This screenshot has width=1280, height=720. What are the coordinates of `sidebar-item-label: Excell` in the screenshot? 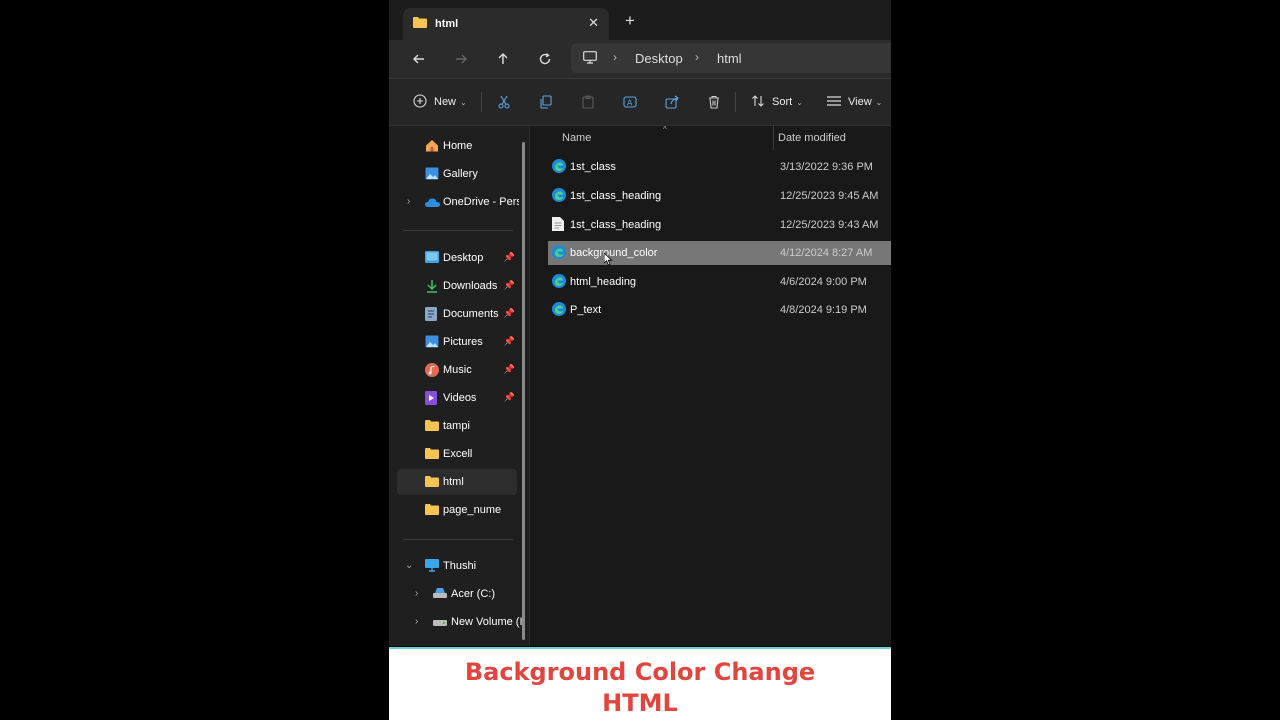 It's located at (458, 454).